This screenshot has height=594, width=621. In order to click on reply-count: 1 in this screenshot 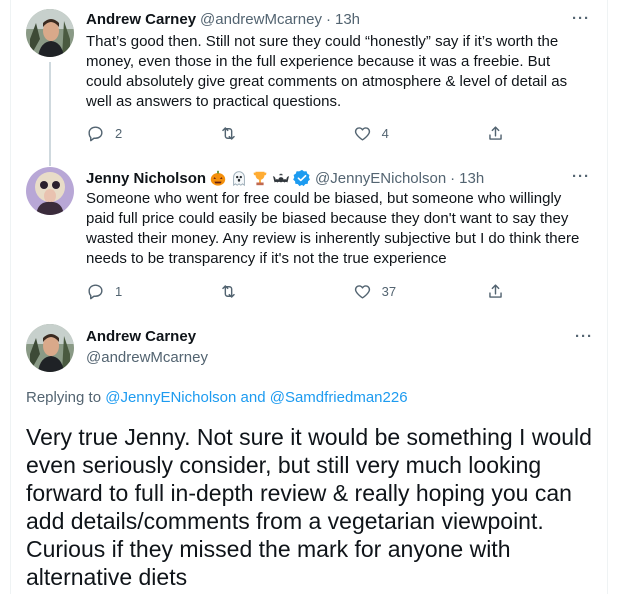, I will do `click(119, 291)`.